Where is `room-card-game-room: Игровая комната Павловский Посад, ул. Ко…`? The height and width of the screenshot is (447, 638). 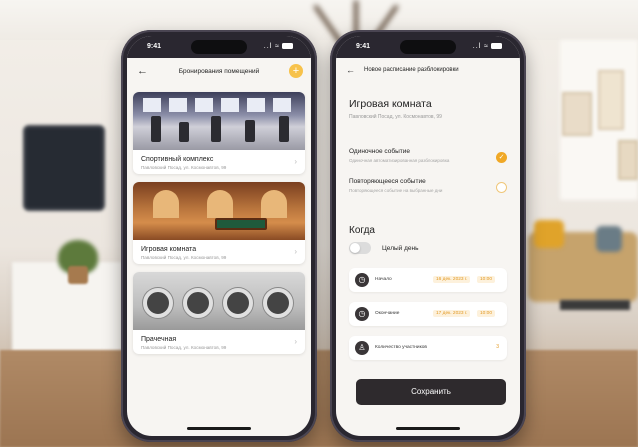 room-card-game-room: Игровая комната Павловский Посад, ул. Ко… is located at coordinates (219, 223).